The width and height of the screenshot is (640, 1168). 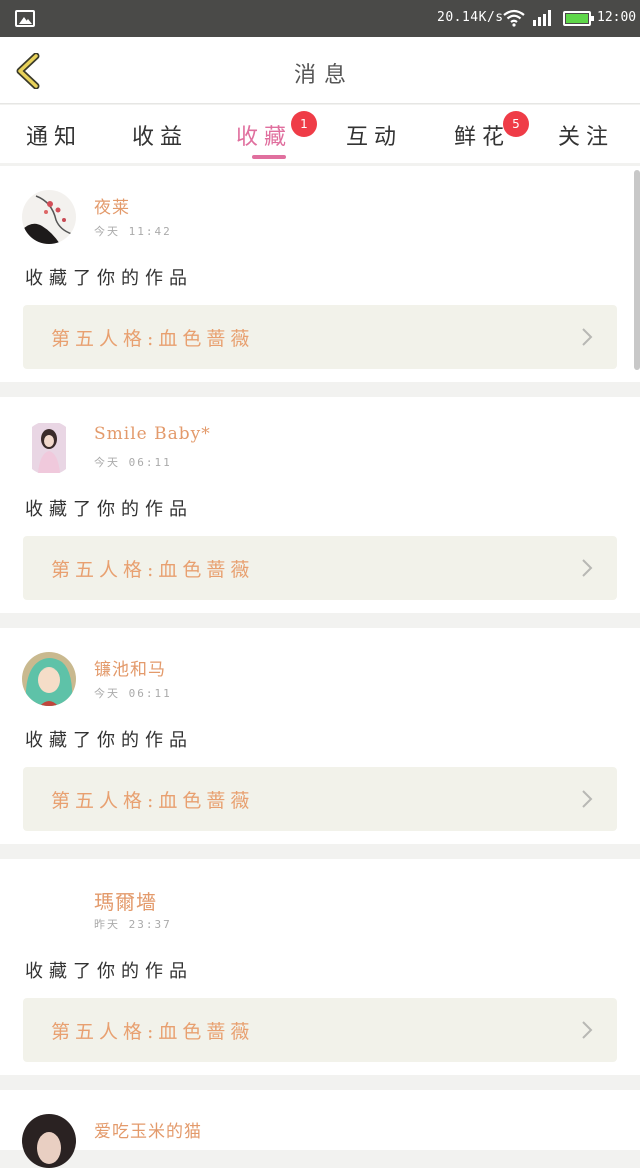 I want to click on wifi-icon, so click(x=514, y=18).